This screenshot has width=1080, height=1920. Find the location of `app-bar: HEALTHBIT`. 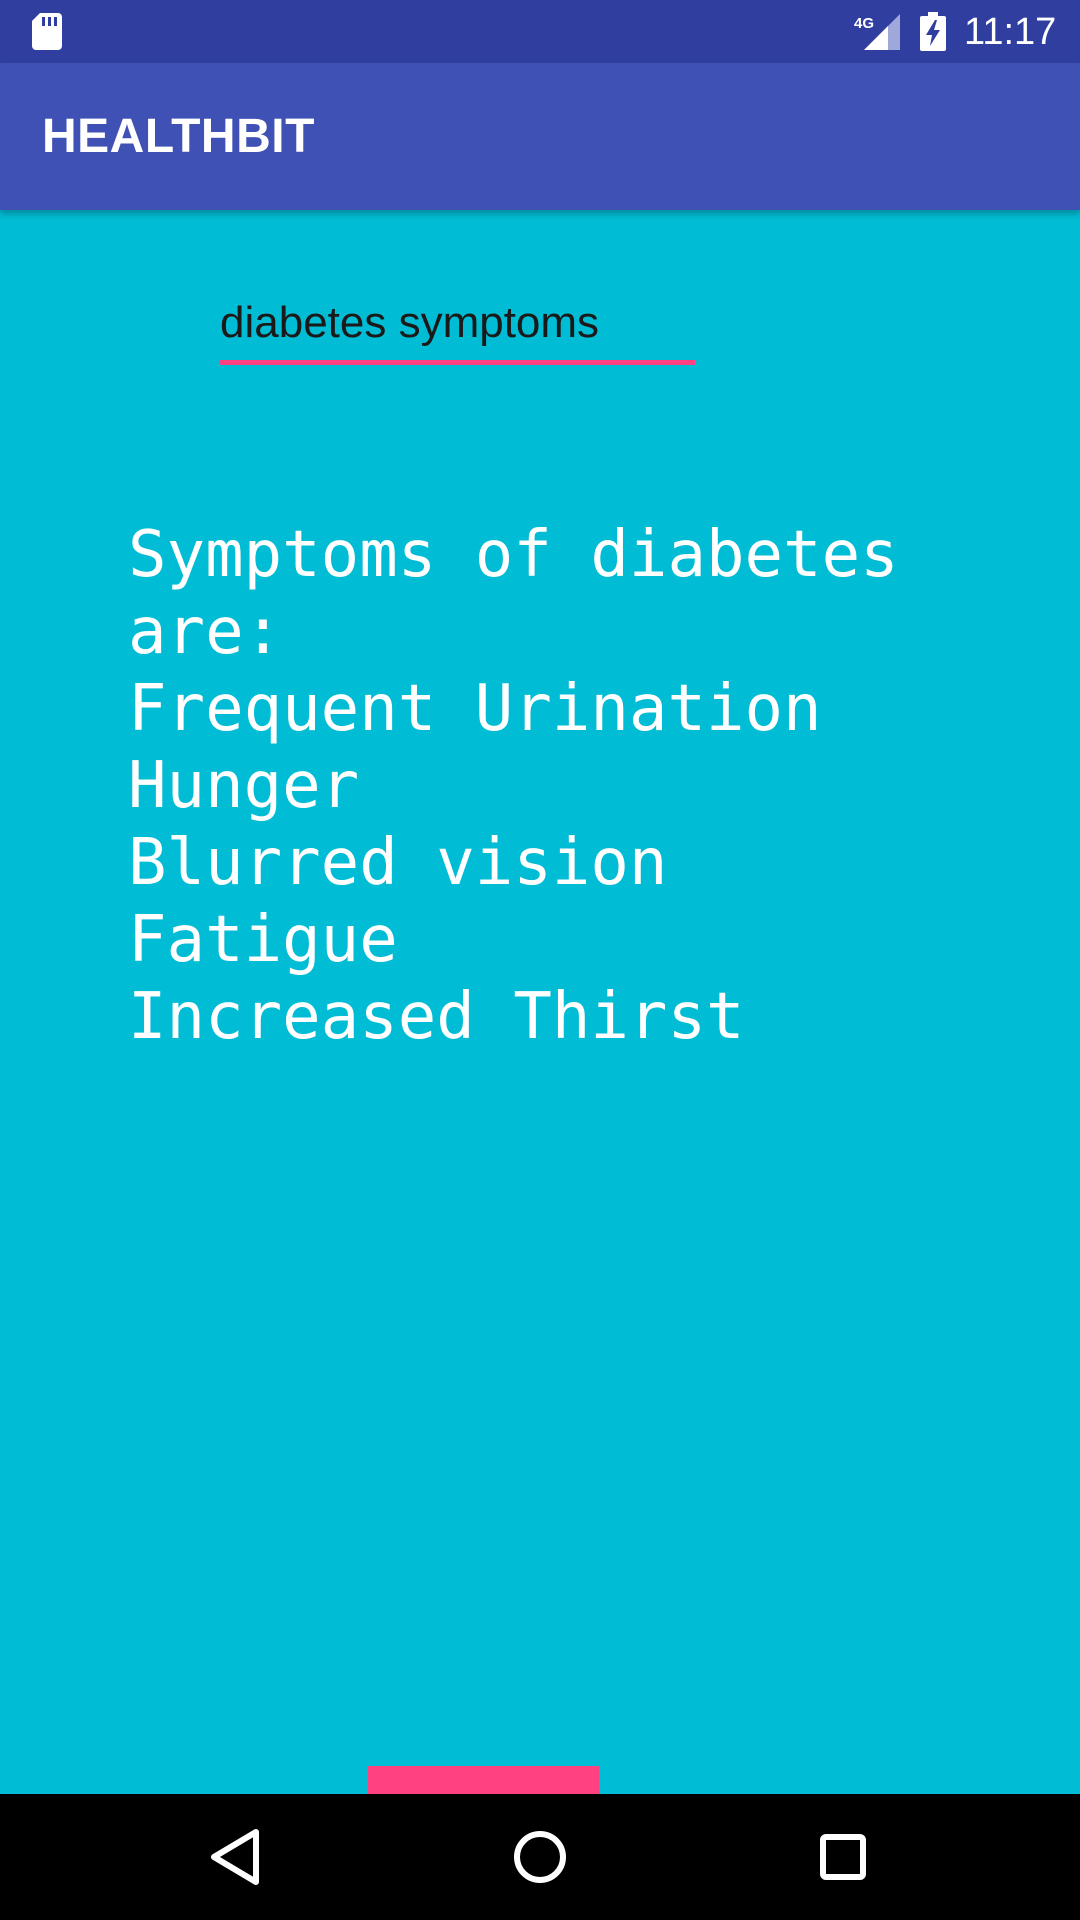

app-bar: HEALTHBIT is located at coordinates (540, 136).